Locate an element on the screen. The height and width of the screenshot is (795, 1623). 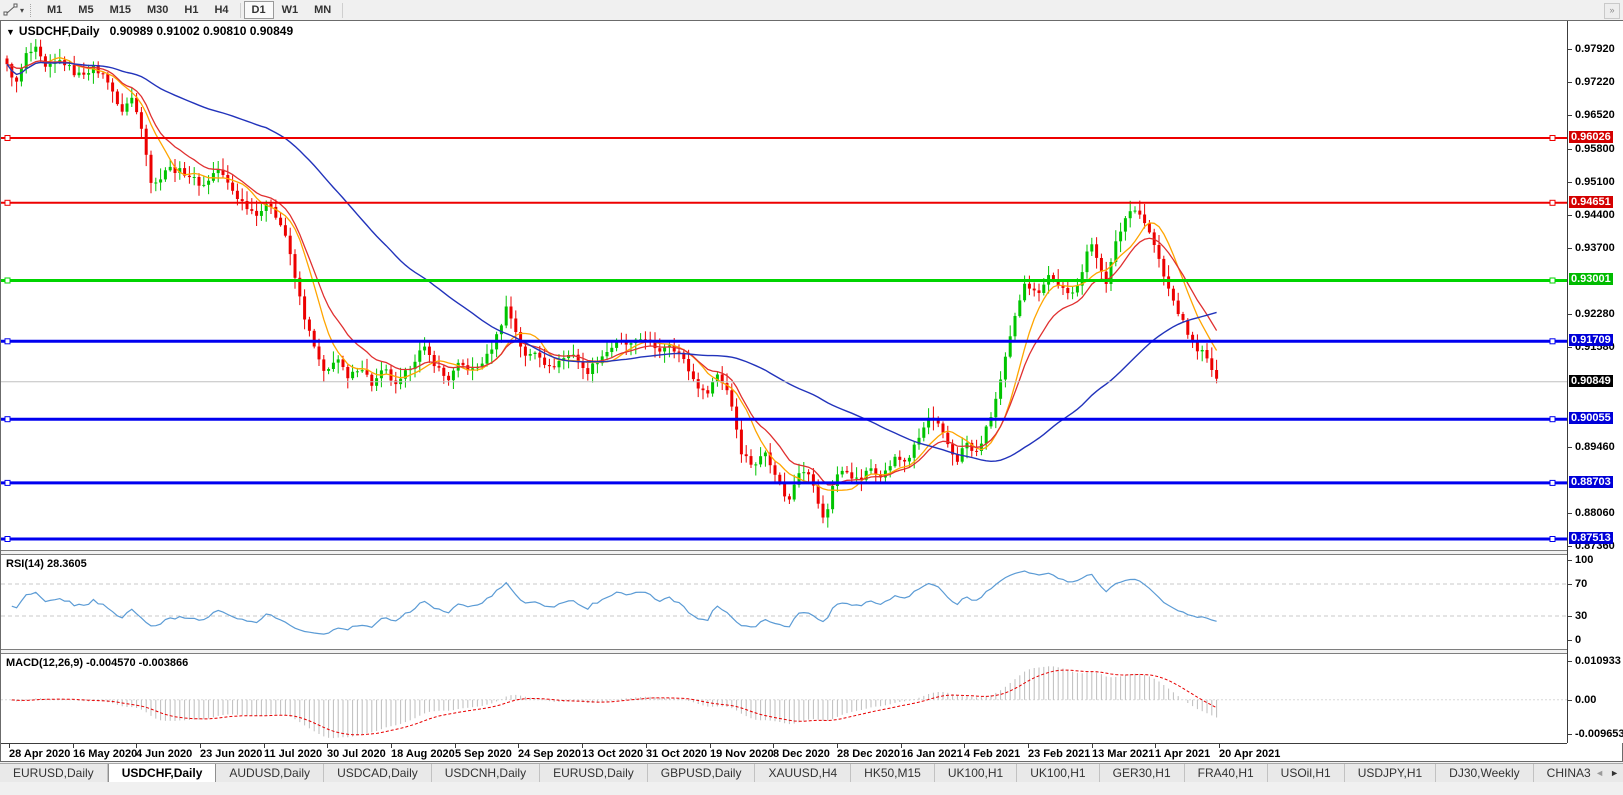
price-level-badge: 0.93001 is located at coordinates (1591, 279).